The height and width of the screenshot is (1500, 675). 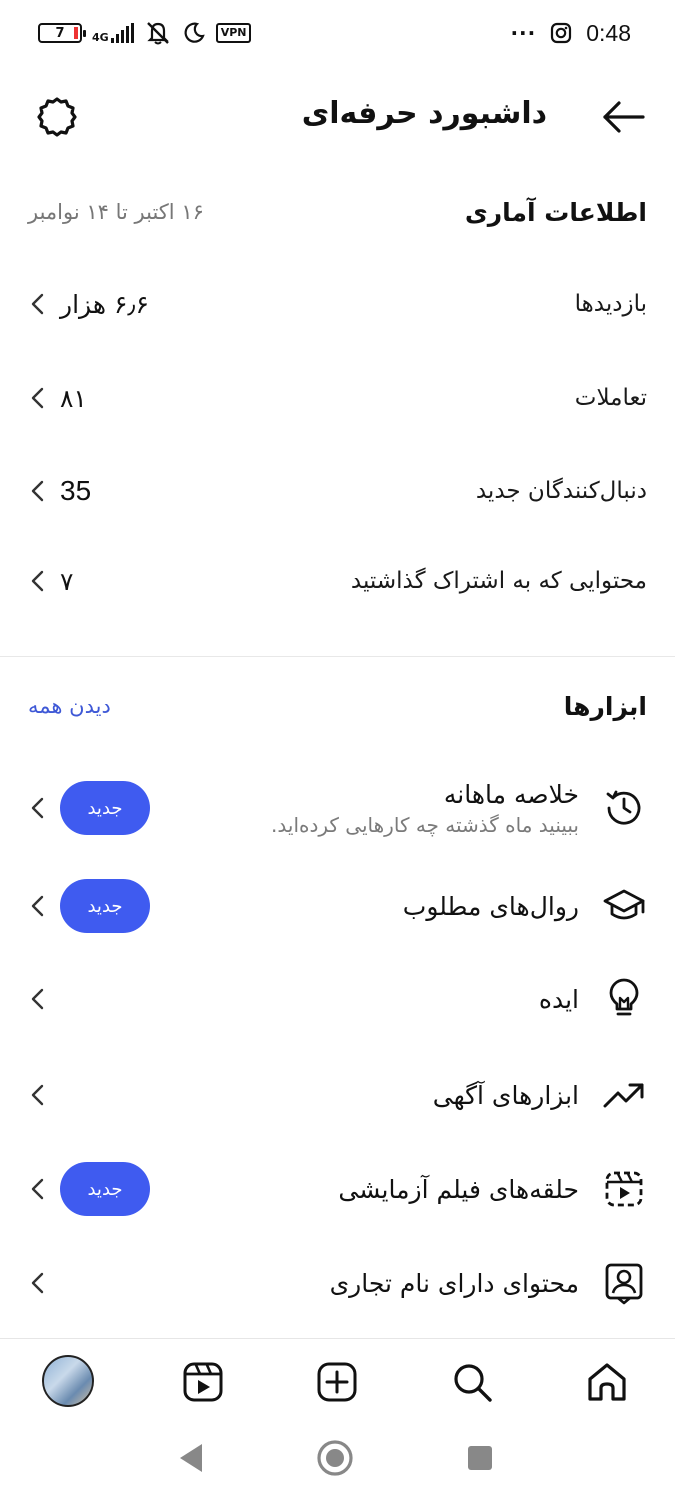 I want to click on lightbulb-icon, so click(x=624, y=997).